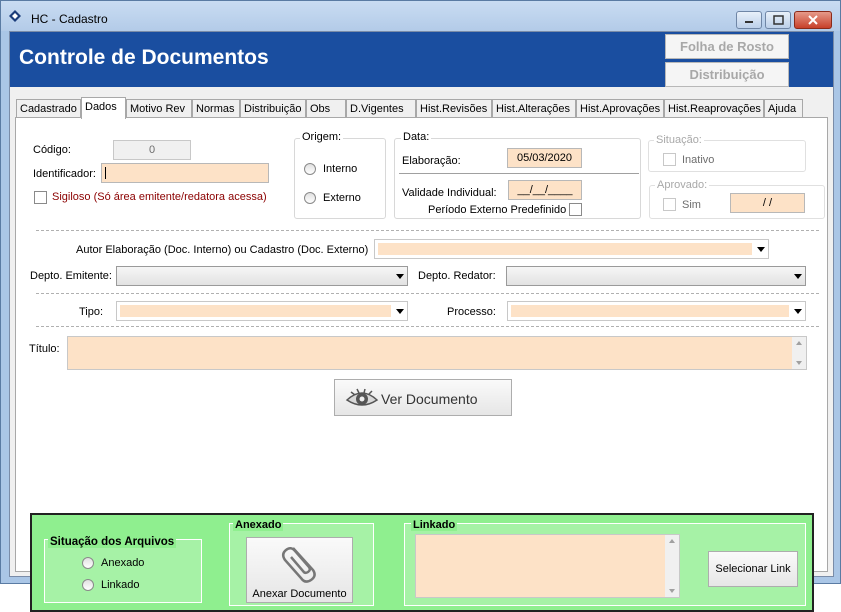  What do you see at coordinates (273, 108) in the screenshot?
I see `tab-distribuicao: Distribuição` at bounding box center [273, 108].